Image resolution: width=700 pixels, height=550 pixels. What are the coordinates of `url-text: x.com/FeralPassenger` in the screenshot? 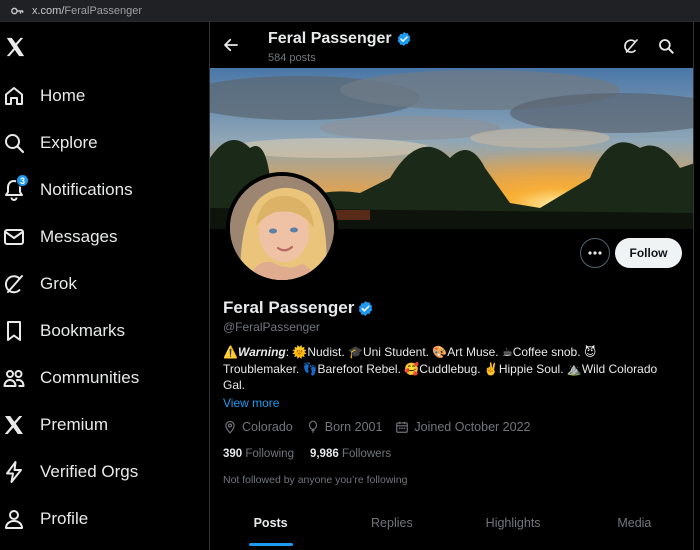 It's located at (87, 11).